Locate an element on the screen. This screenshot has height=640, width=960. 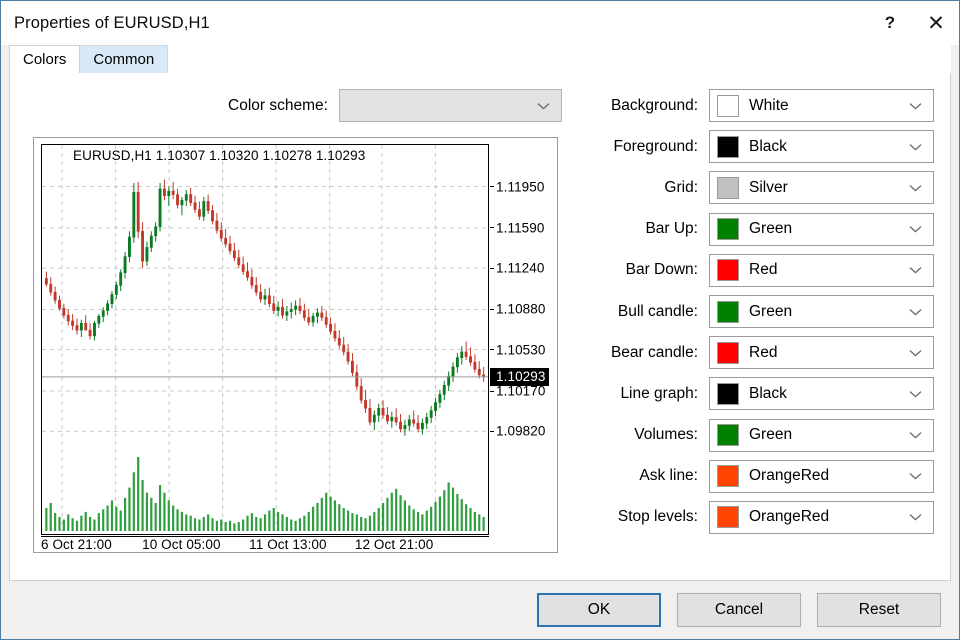
current-price-caret is located at coordinates (547, 377).